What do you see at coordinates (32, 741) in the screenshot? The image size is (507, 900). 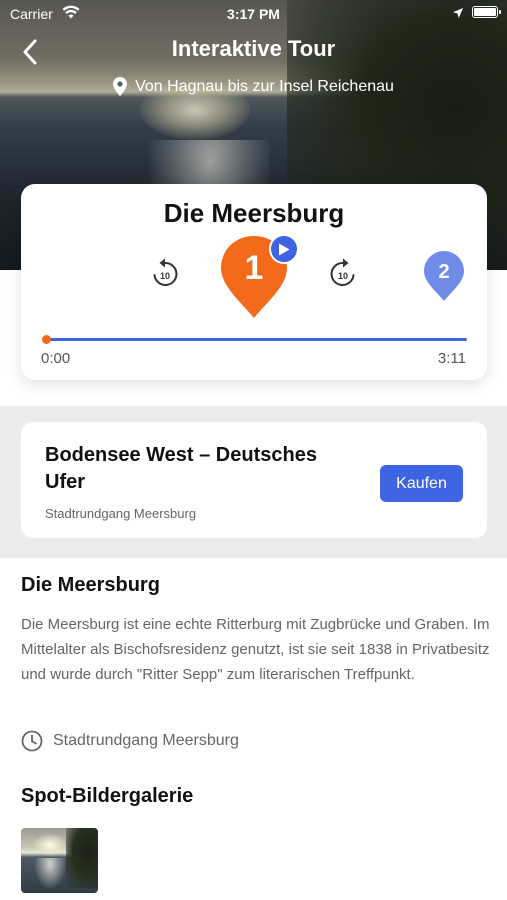 I see `clock-icon` at bounding box center [32, 741].